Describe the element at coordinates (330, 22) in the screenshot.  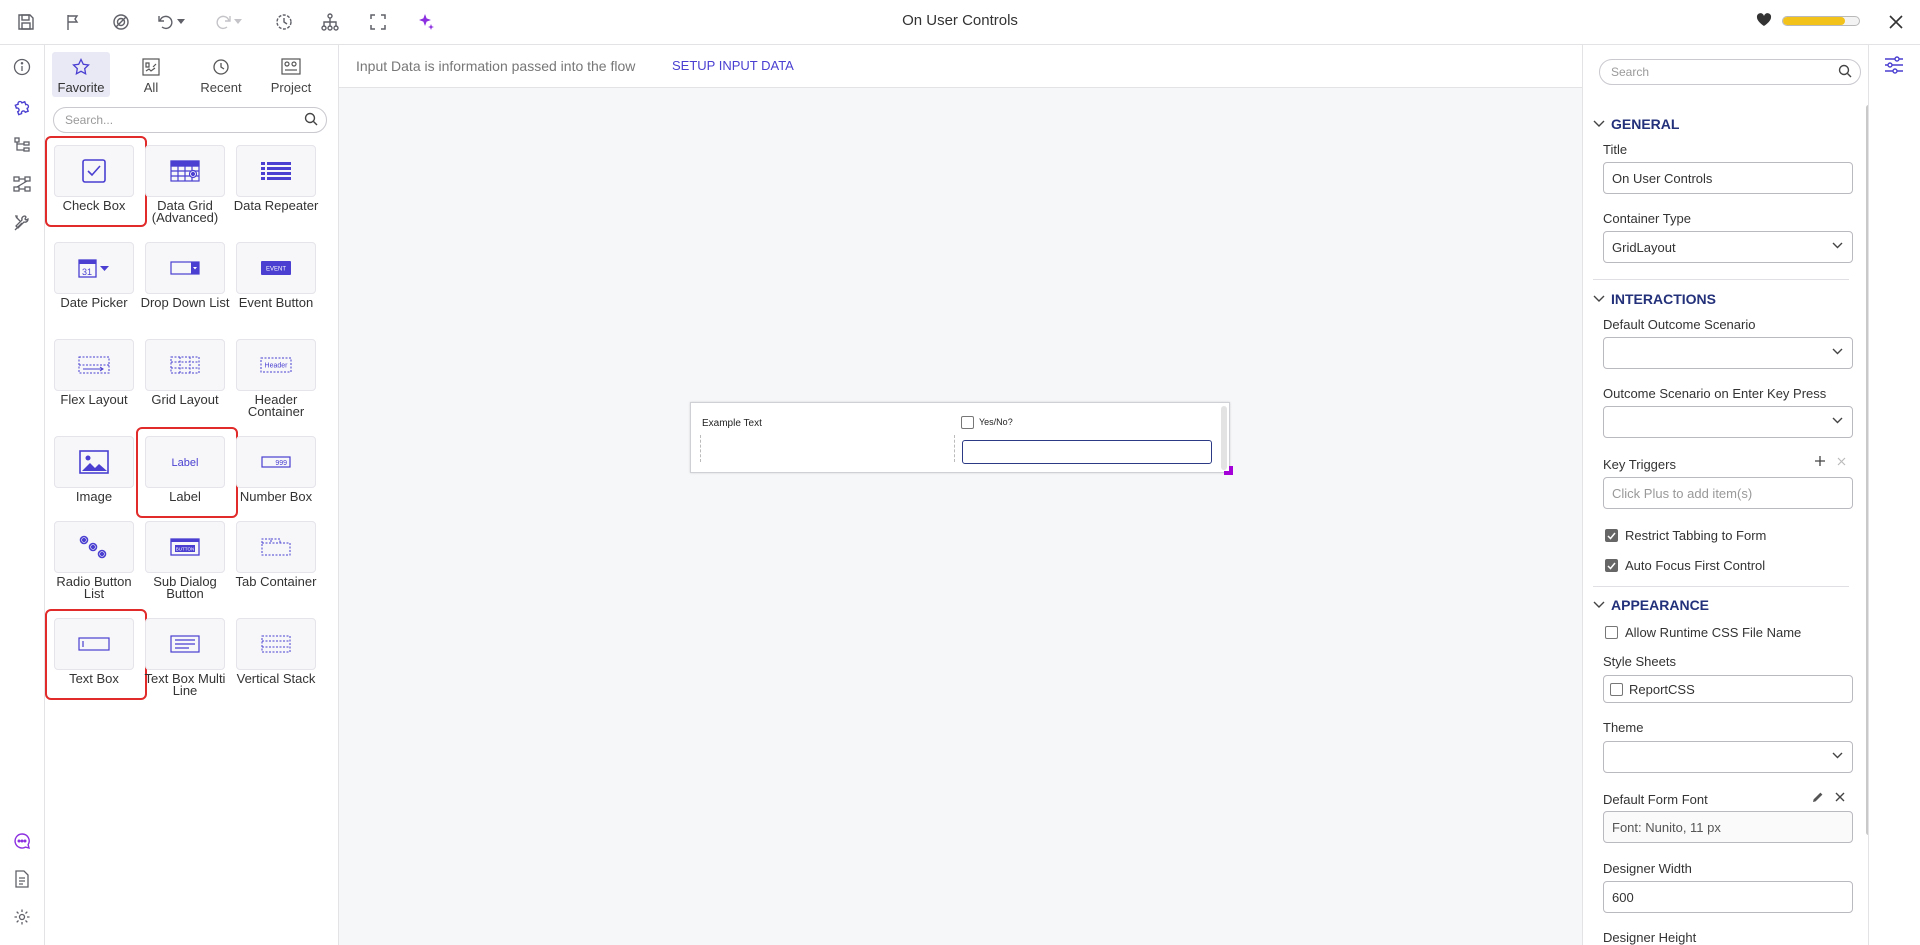
I see `hierarchy-icon` at that location.